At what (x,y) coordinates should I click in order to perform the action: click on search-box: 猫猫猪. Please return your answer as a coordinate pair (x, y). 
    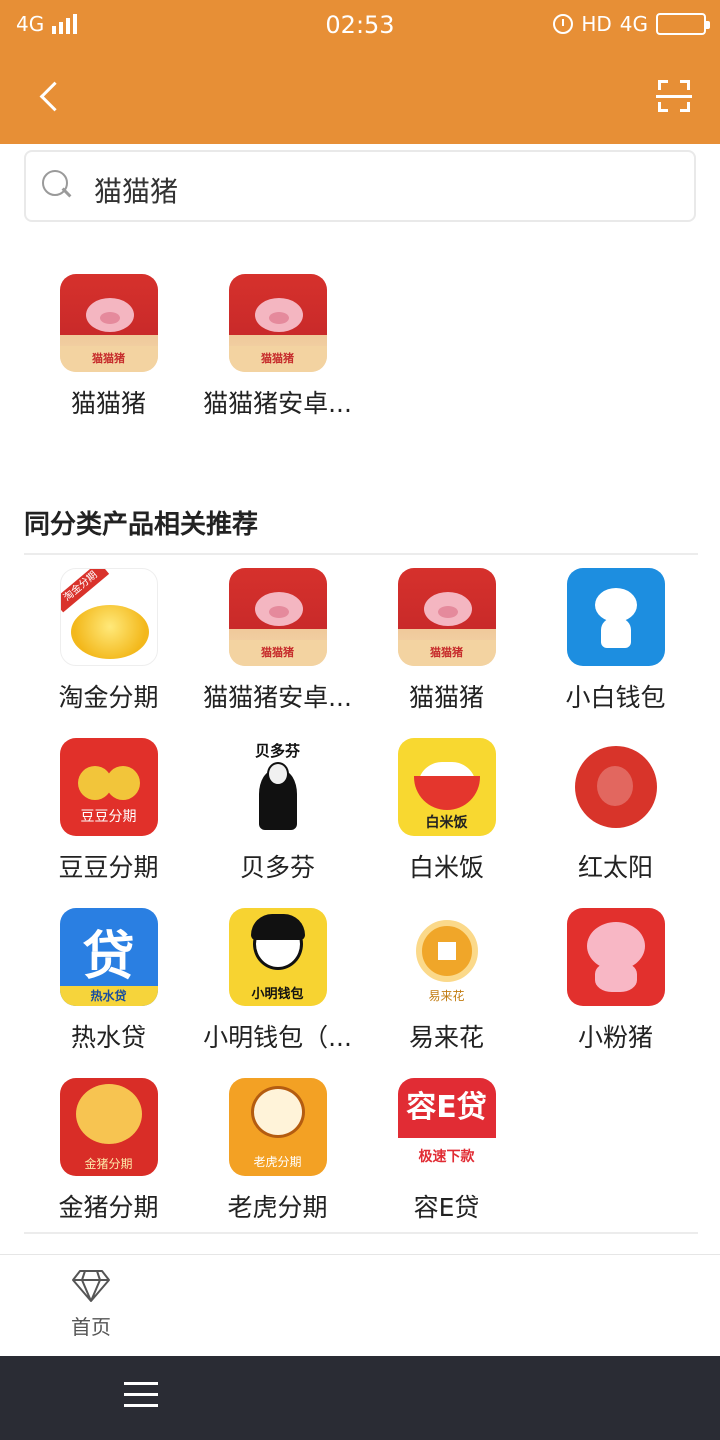
    Looking at the image, I should click on (360, 186).